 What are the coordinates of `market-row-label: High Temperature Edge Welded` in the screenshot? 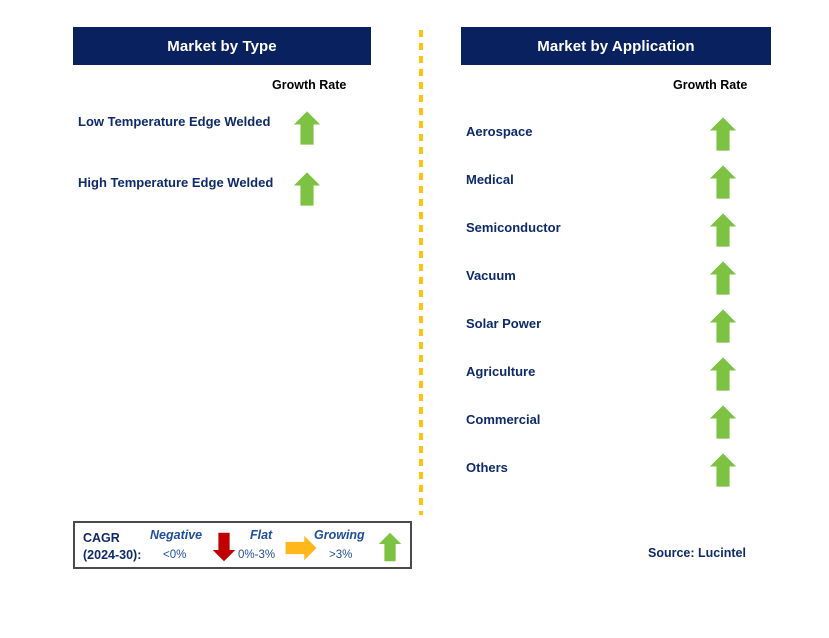 It's located at (176, 182).